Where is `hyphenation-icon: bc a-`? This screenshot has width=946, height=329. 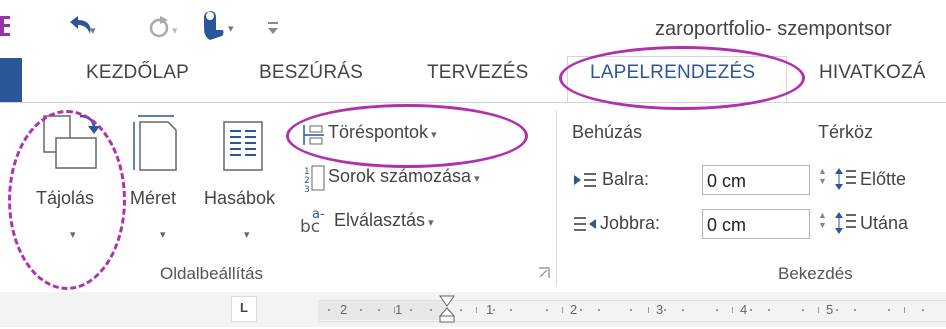 hyphenation-icon: bc a- is located at coordinates (315, 221).